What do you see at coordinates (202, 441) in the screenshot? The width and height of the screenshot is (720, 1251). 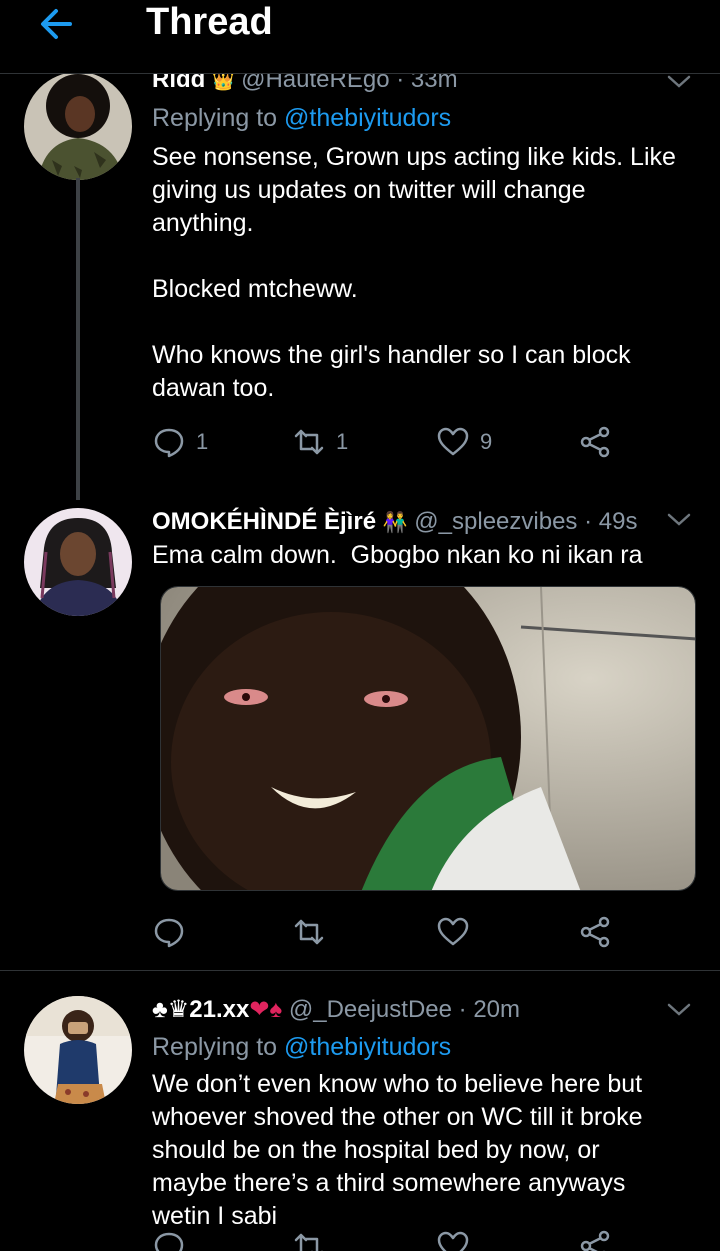 I see `reply-count: 1` at bounding box center [202, 441].